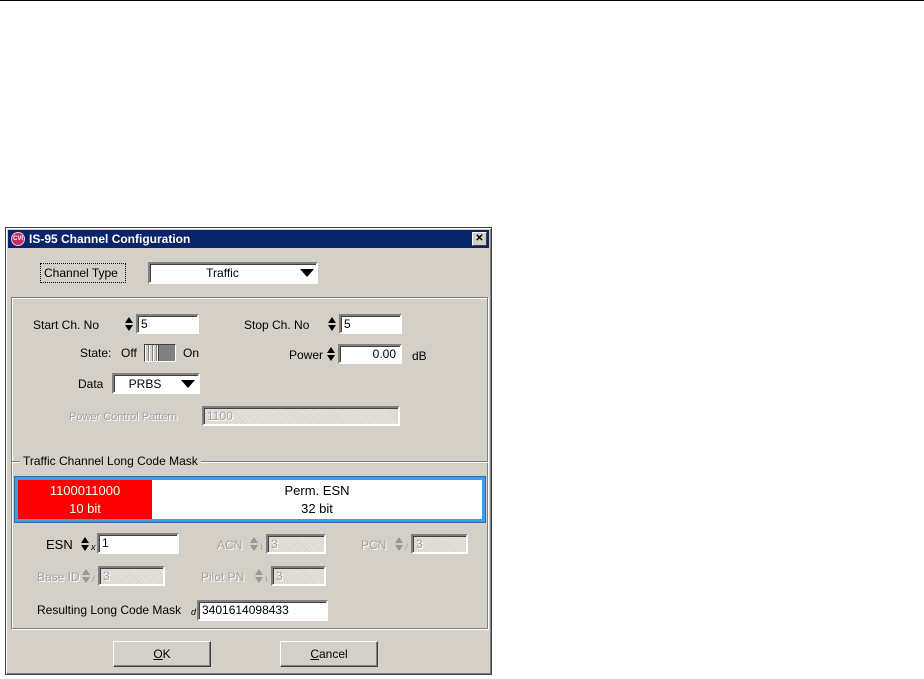 Image resolution: width=924 pixels, height=679 pixels. Describe the element at coordinates (399, 544) in the screenshot. I see `pcn-spinner` at that location.